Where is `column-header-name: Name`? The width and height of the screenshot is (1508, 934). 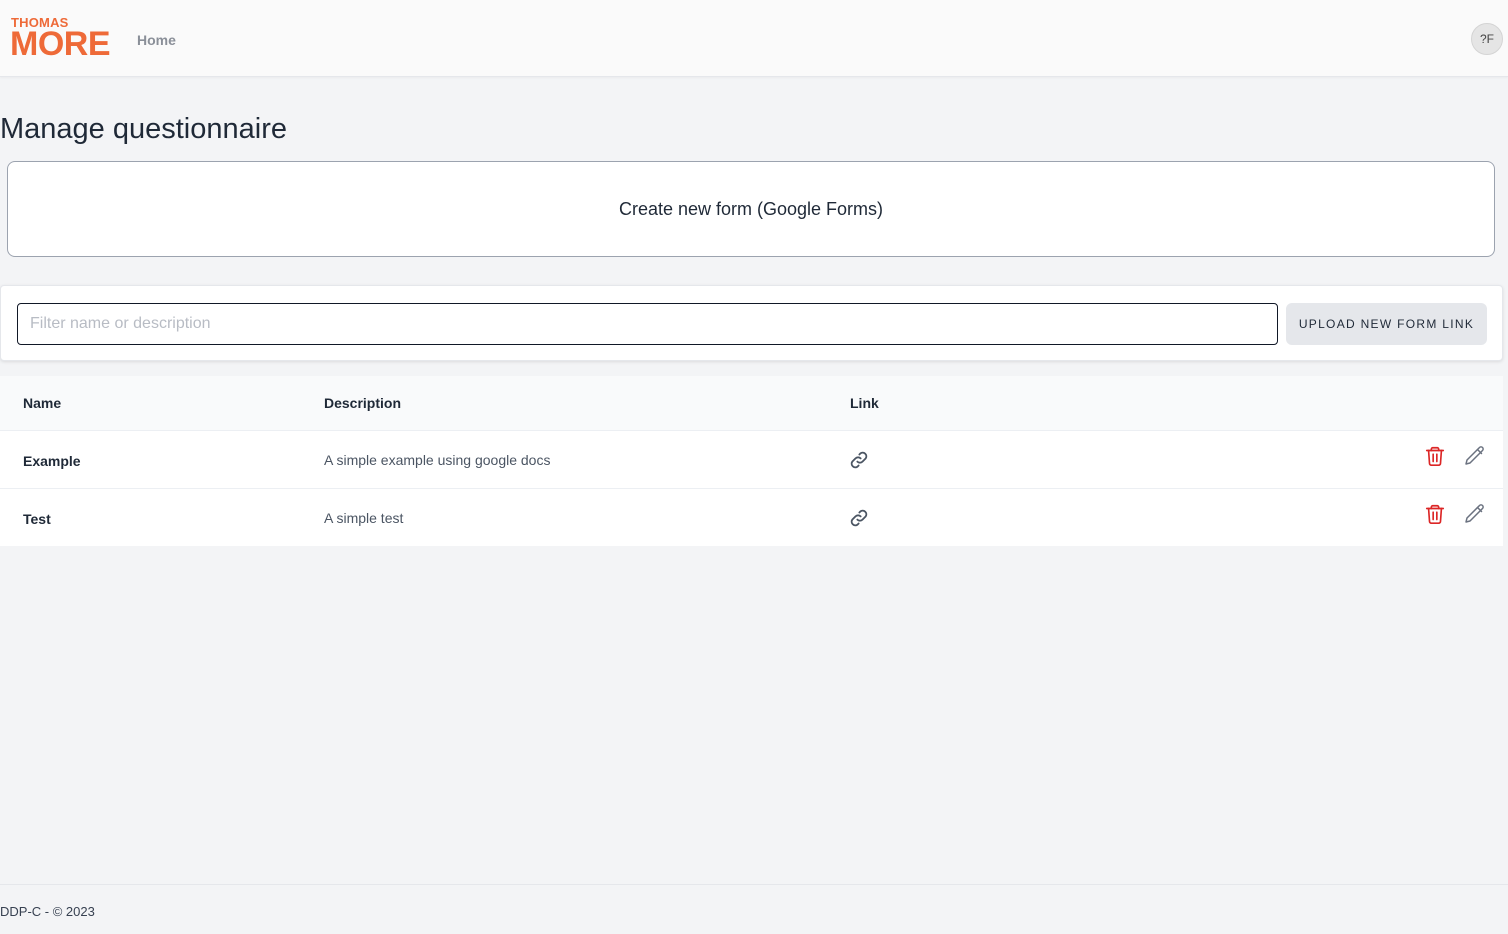
column-header-name: Name is located at coordinates (42, 403).